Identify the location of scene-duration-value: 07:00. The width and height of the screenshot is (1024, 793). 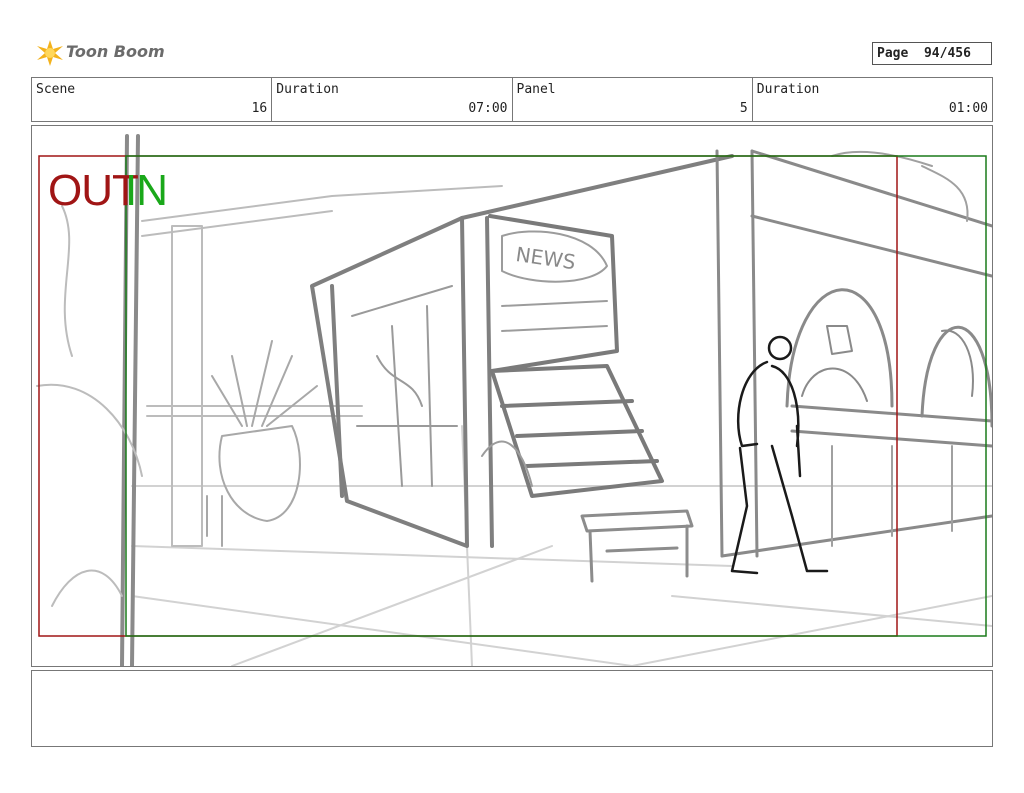
(488, 108).